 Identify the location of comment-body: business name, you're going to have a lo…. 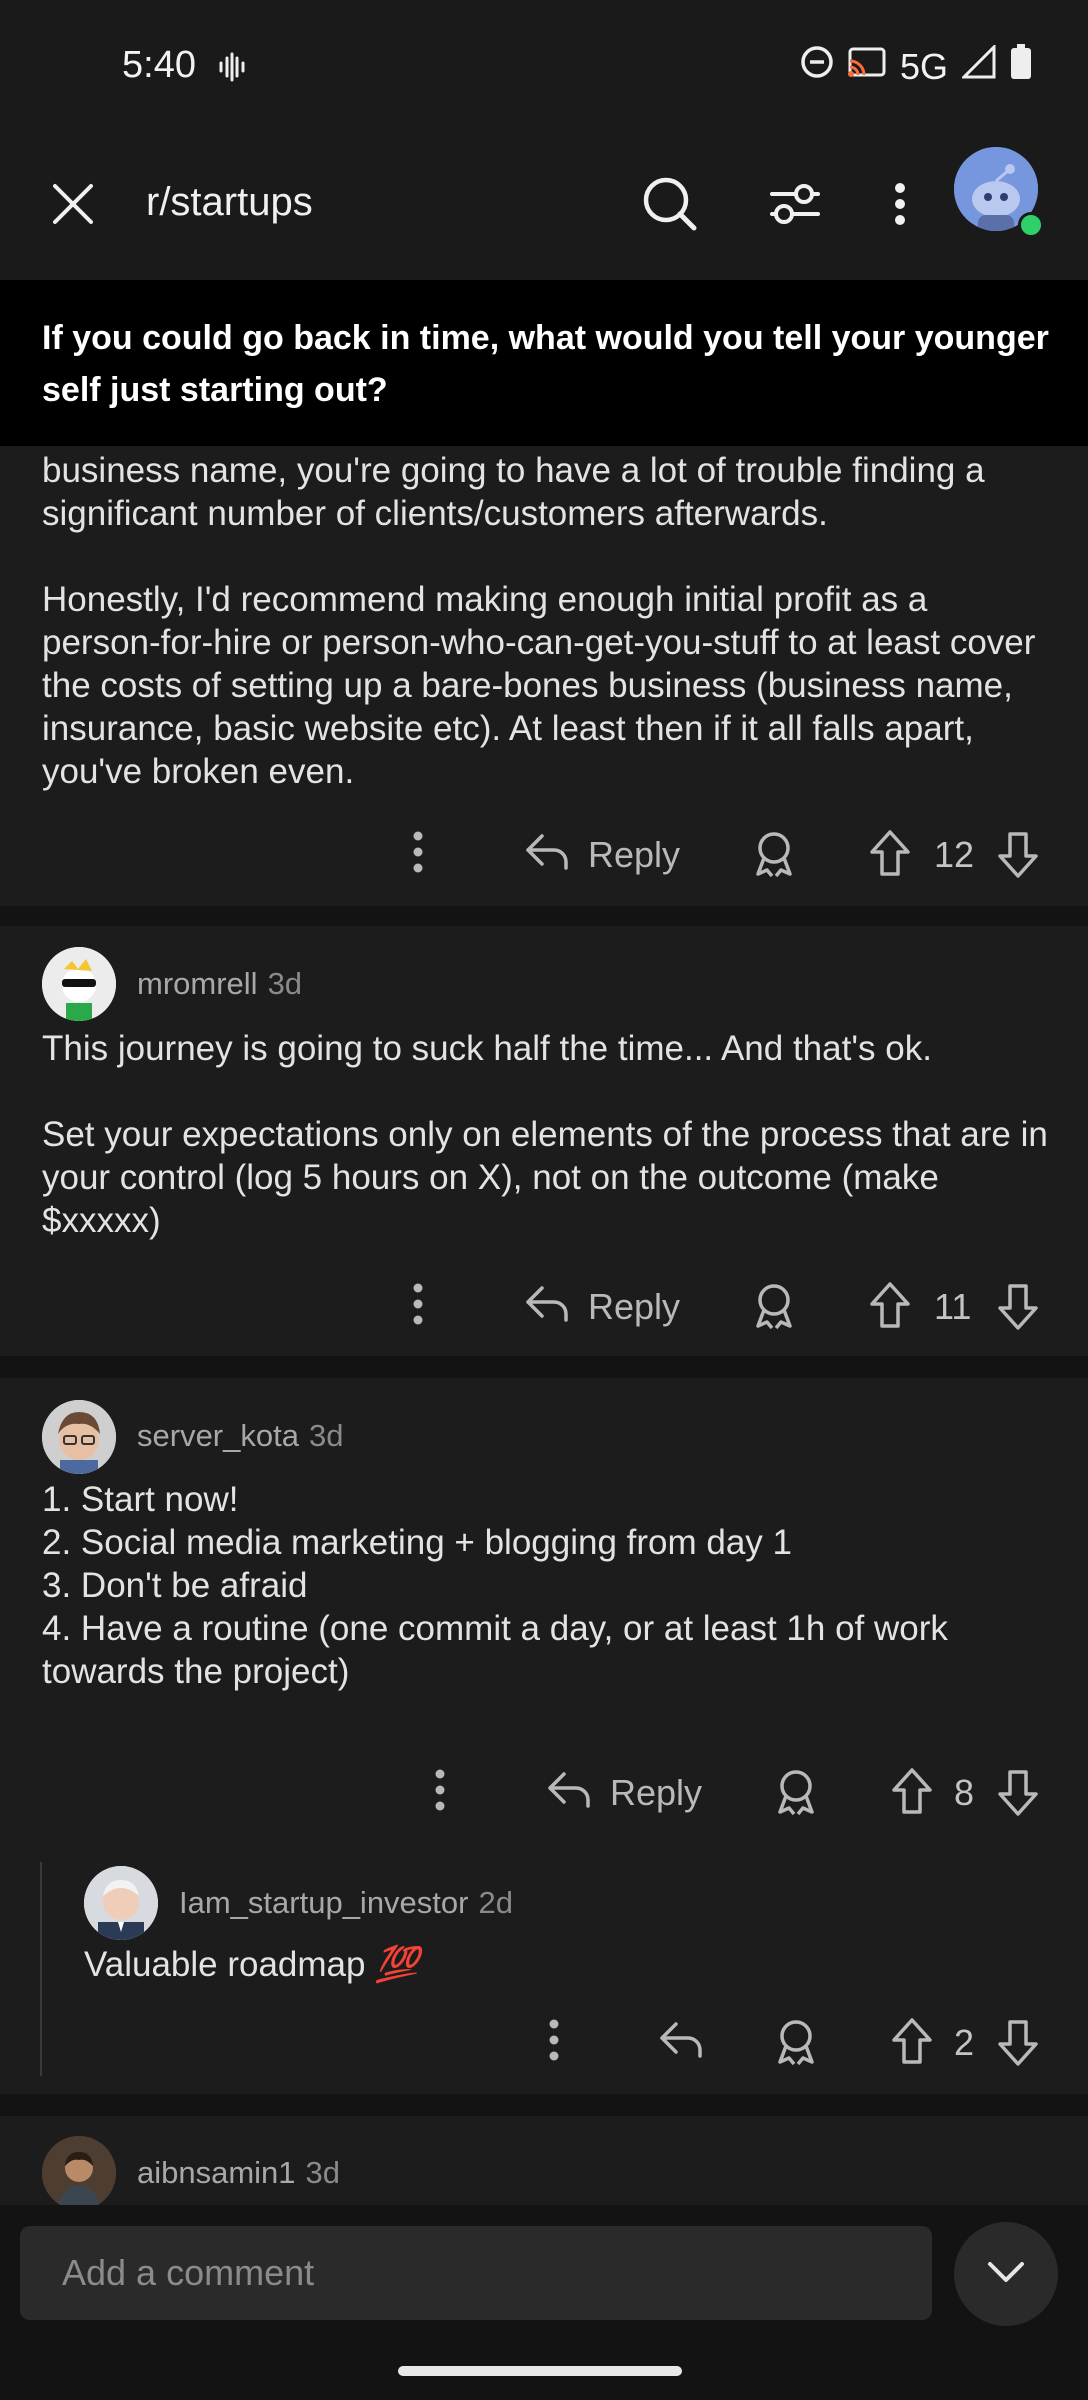
(539, 621).